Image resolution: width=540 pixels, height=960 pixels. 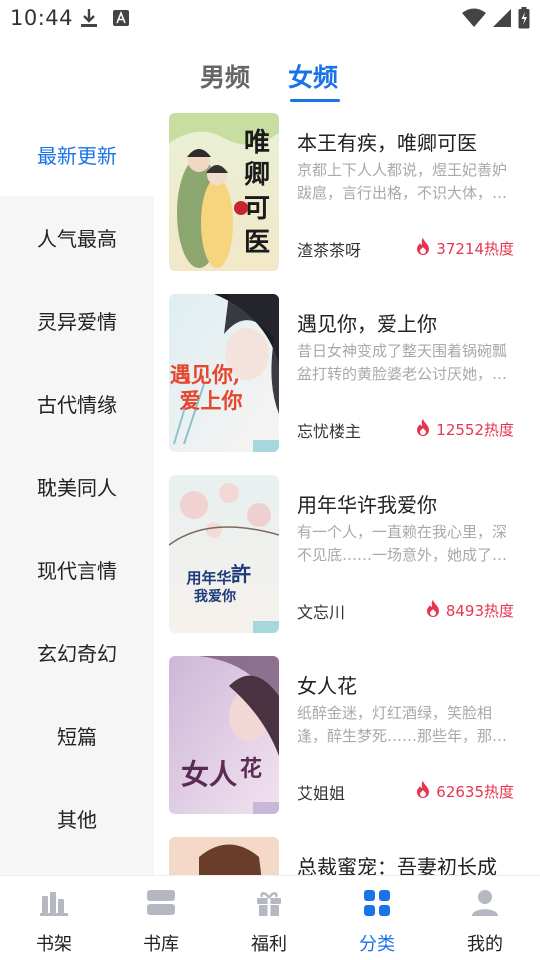 What do you see at coordinates (313, 76) in the screenshot?
I see `tab-female: 女频` at bounding box center [313, 76].